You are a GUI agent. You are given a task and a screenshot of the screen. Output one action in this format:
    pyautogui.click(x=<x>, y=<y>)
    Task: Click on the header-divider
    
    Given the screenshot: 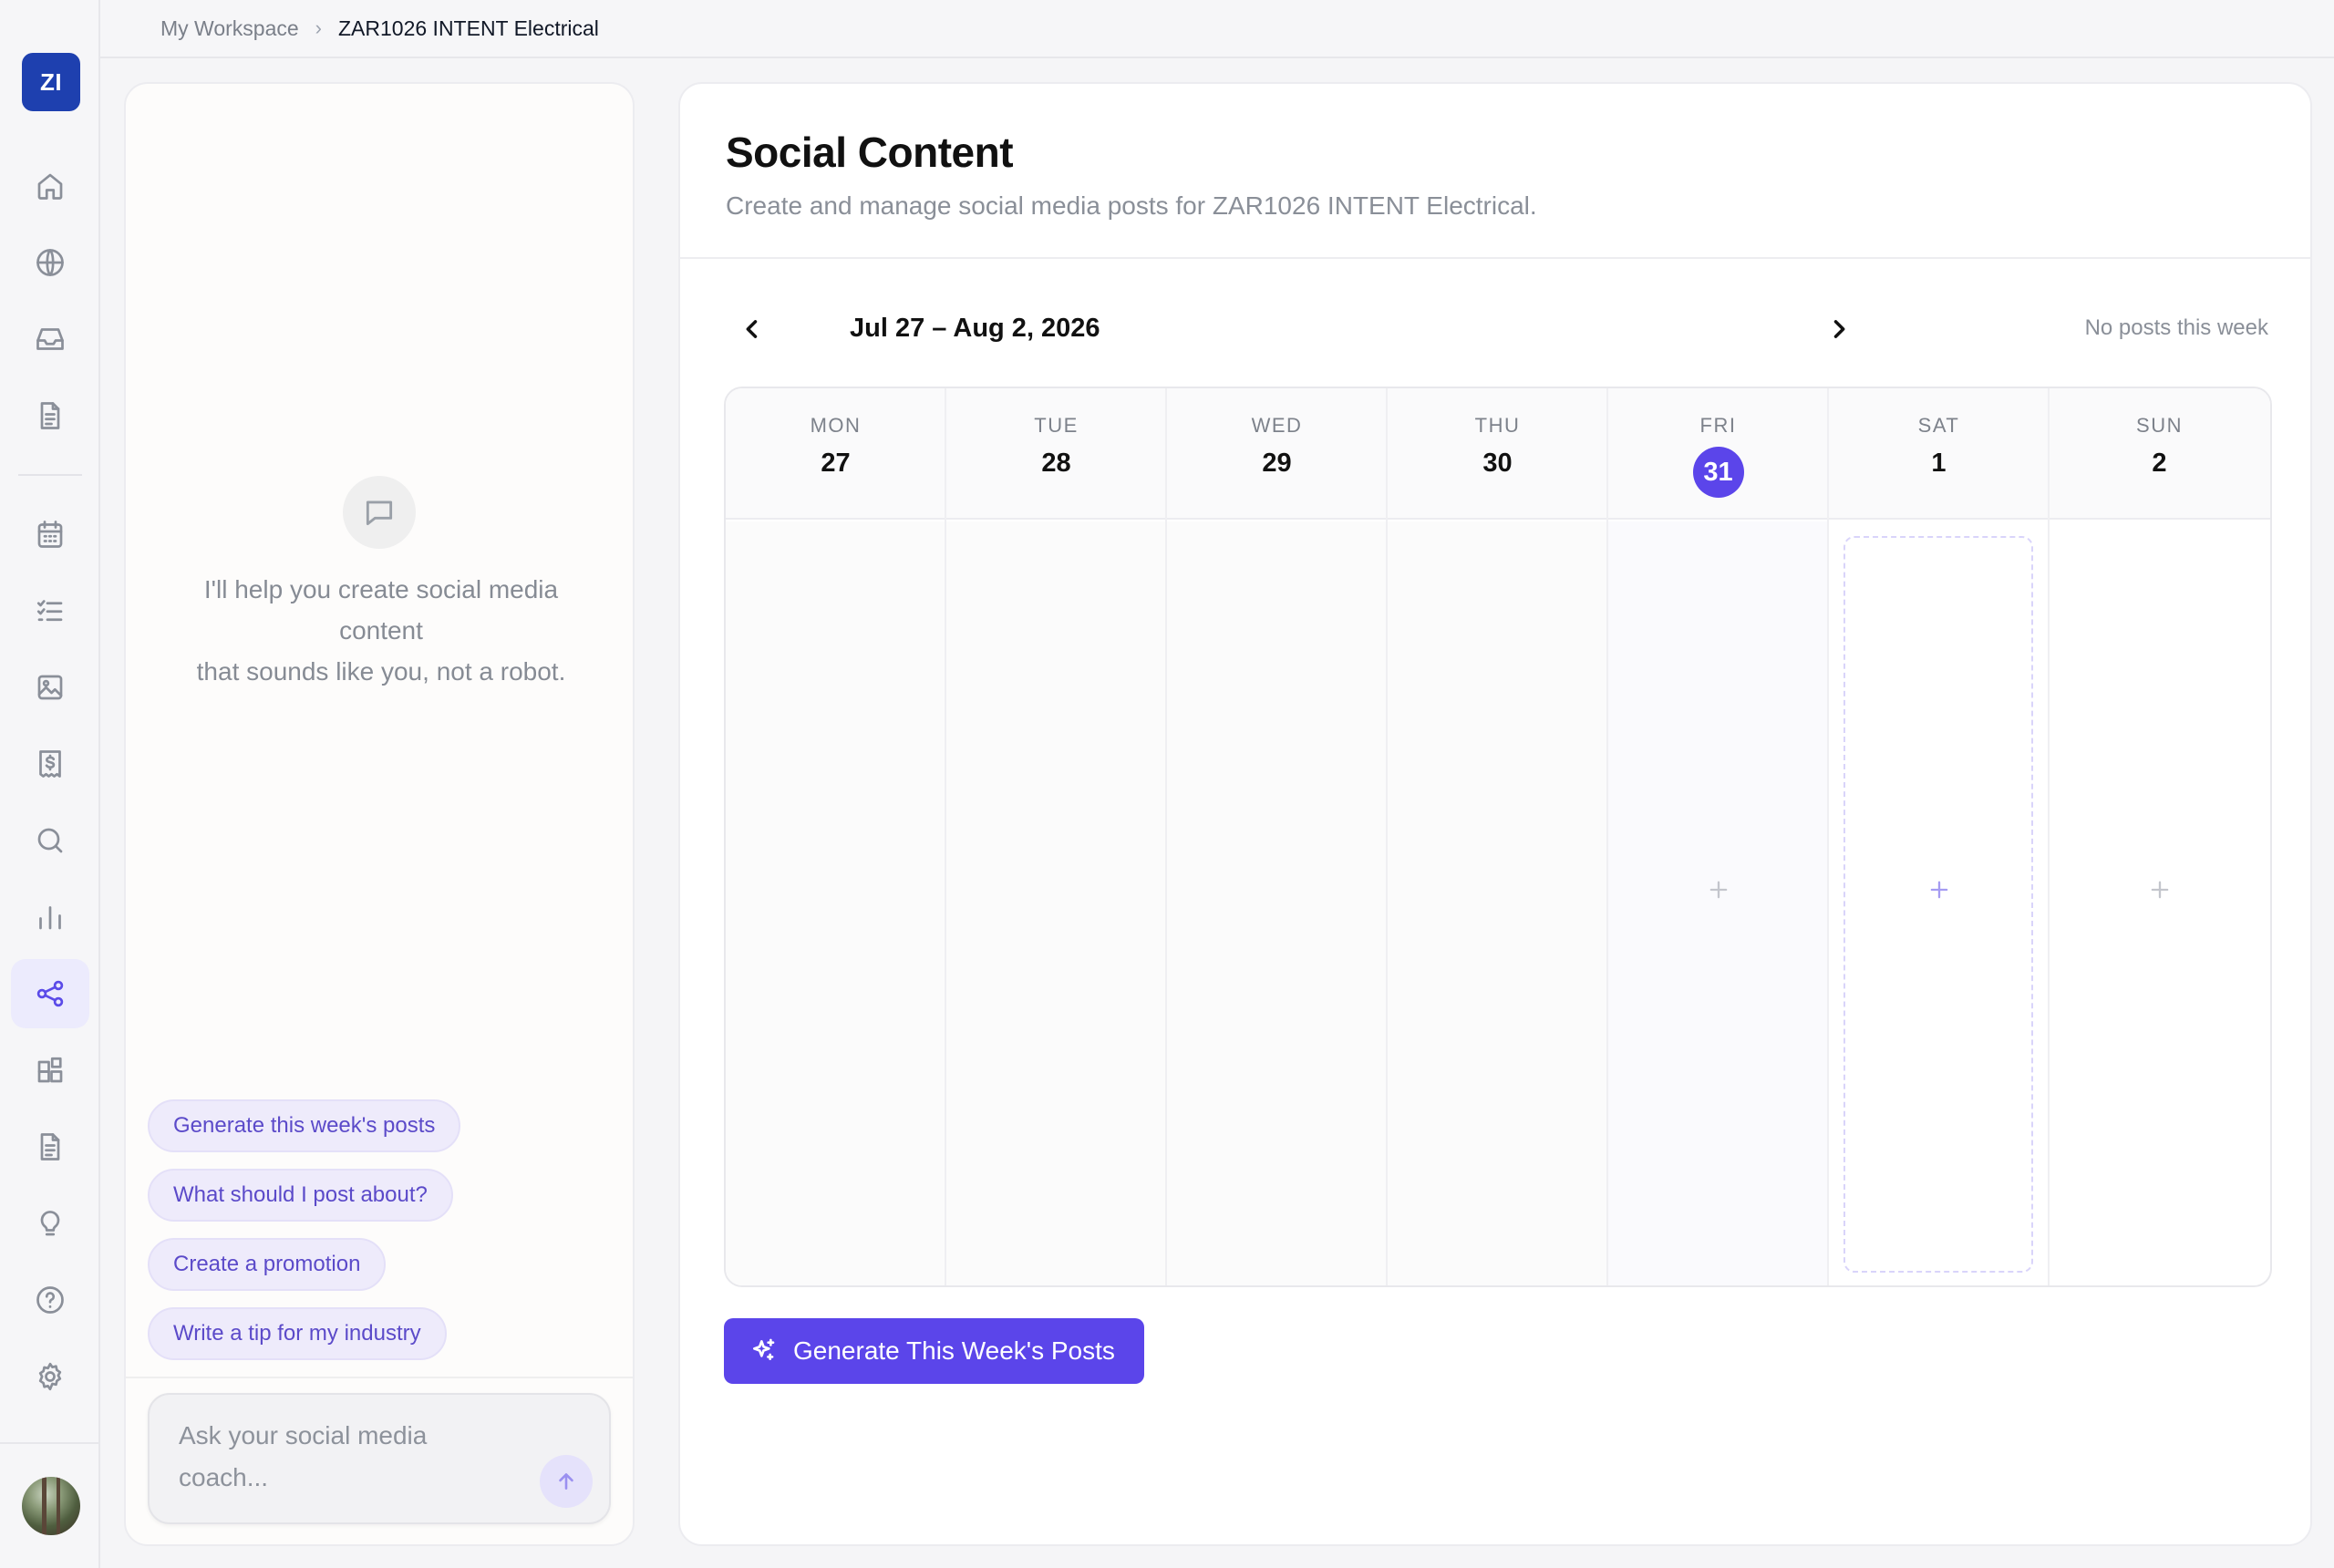 What is the action you would take?
    pyautogui.click(x=1495, y=258)
    